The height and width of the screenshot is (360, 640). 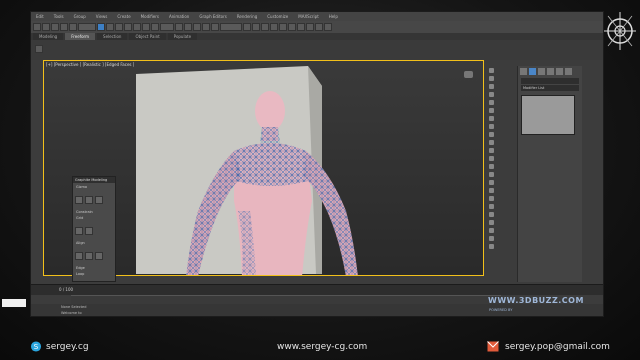 What do you see at coordinates (292, 27) in the screenshot?
I see `schematic-view-icon` at bounding box center [292, 27].